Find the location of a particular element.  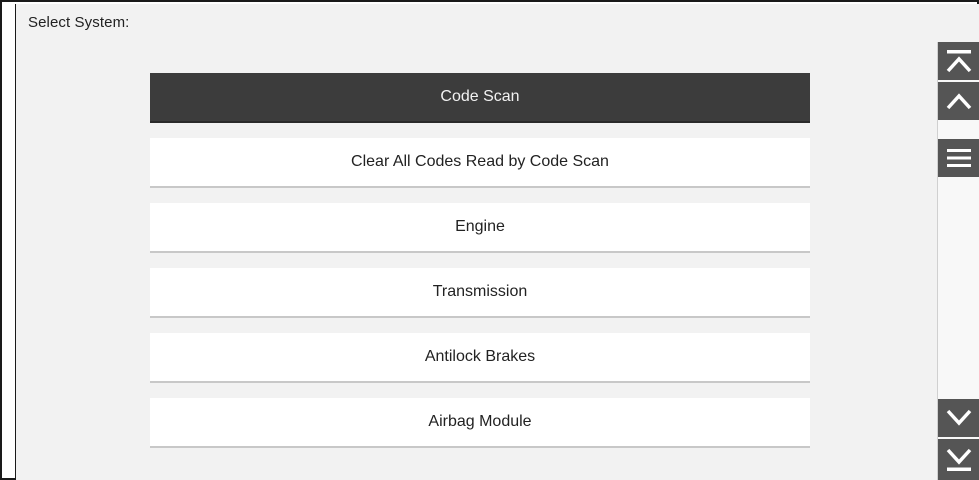

scroll-thumb is located at coordinates (958, 158).